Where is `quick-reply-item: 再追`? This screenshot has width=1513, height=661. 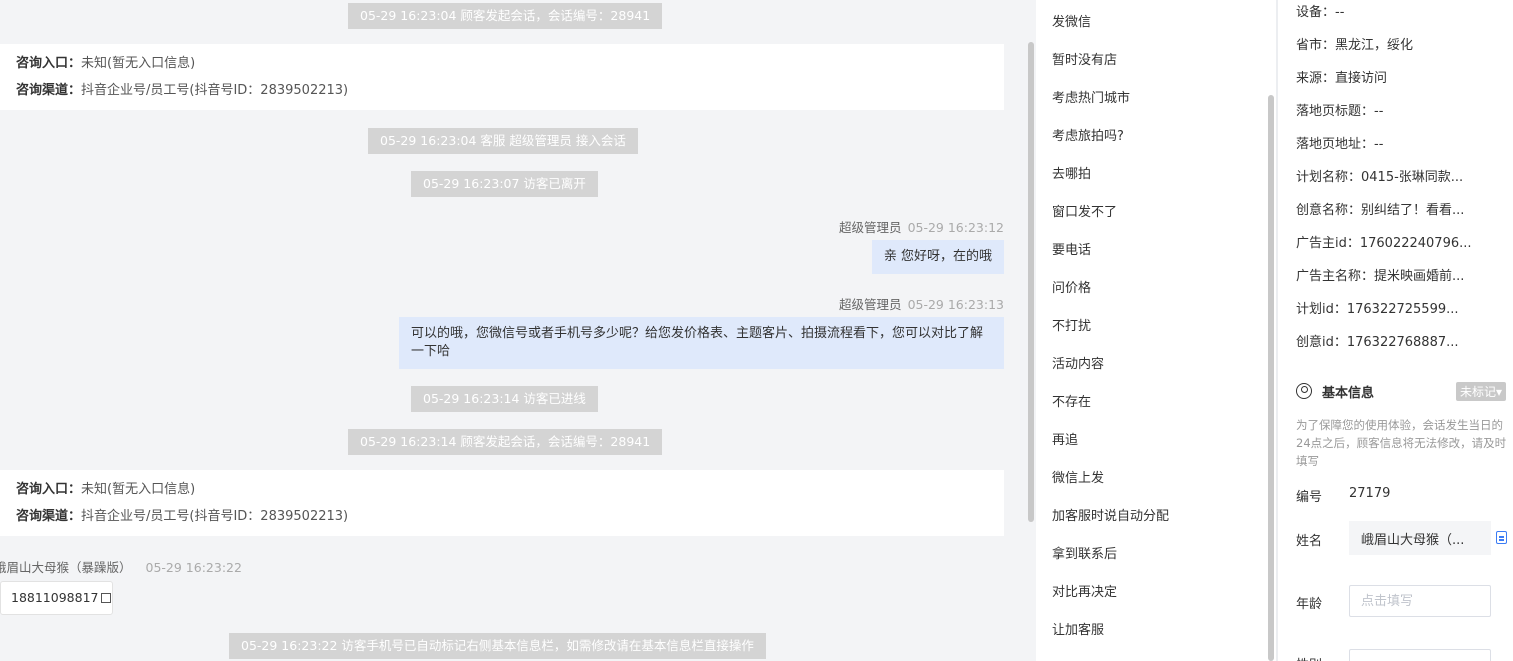
quick-reply-item: 再追 is located at coordinates (1156, 441).